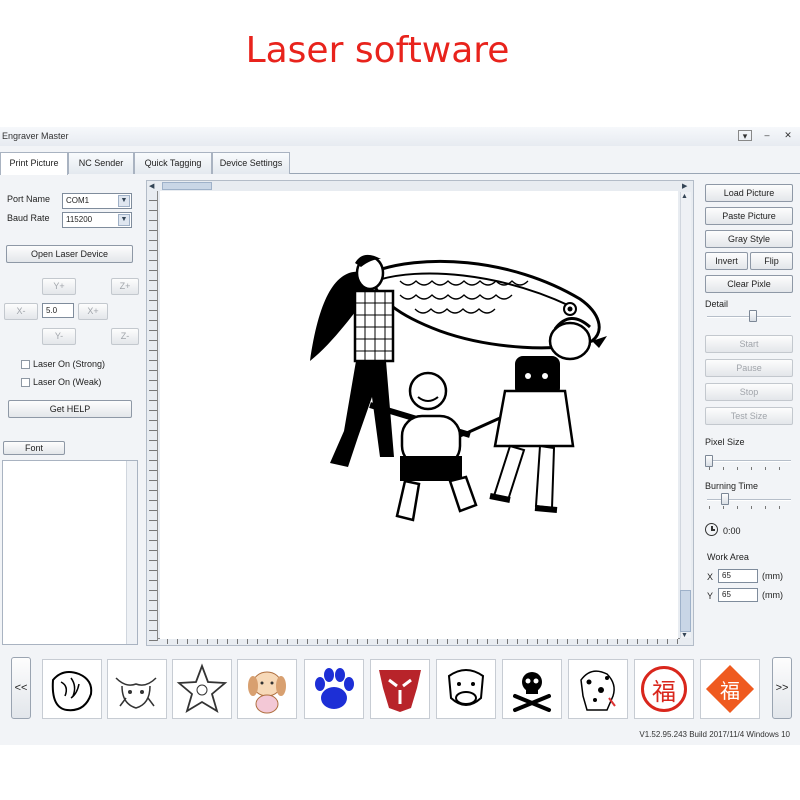 The height and width of the screenshot is (800, 800). I want to click on burning-time-slider-track, so click(749, 500).